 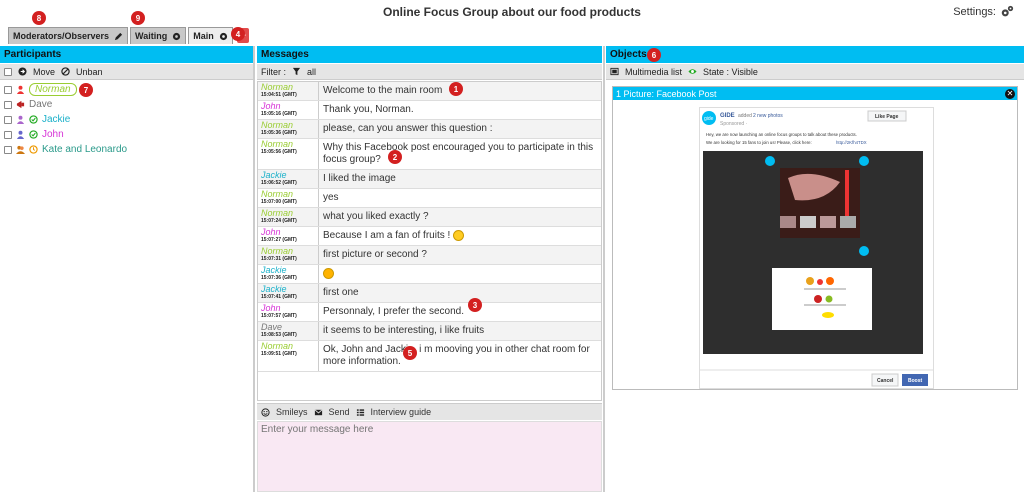 I want to click on objects-toolbar: Multimedia list State : Visible, so click(x=815, y=72).